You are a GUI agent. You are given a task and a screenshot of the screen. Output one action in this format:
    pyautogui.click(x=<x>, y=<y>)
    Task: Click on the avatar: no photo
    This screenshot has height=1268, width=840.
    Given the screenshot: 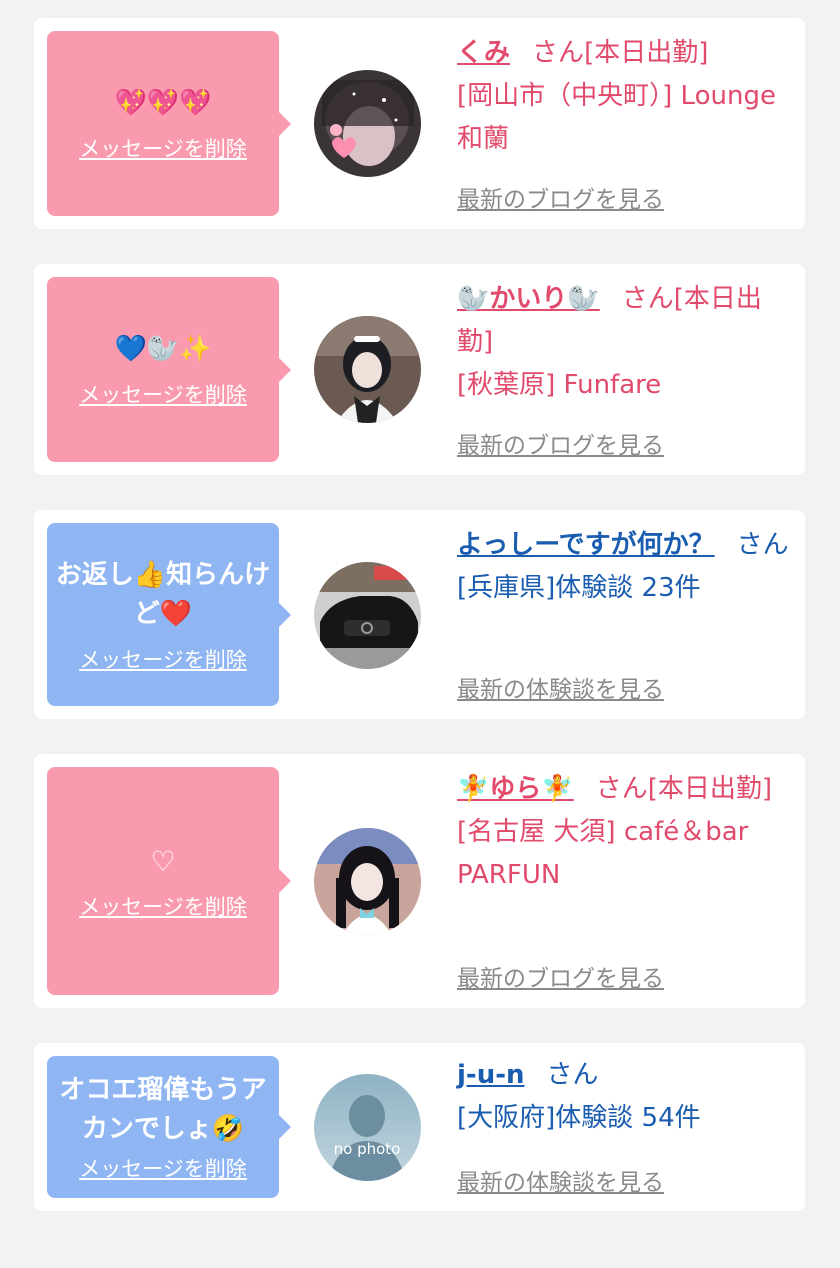 What is the action you would take?
    pyautogui.click(x=367, y=1127)
    